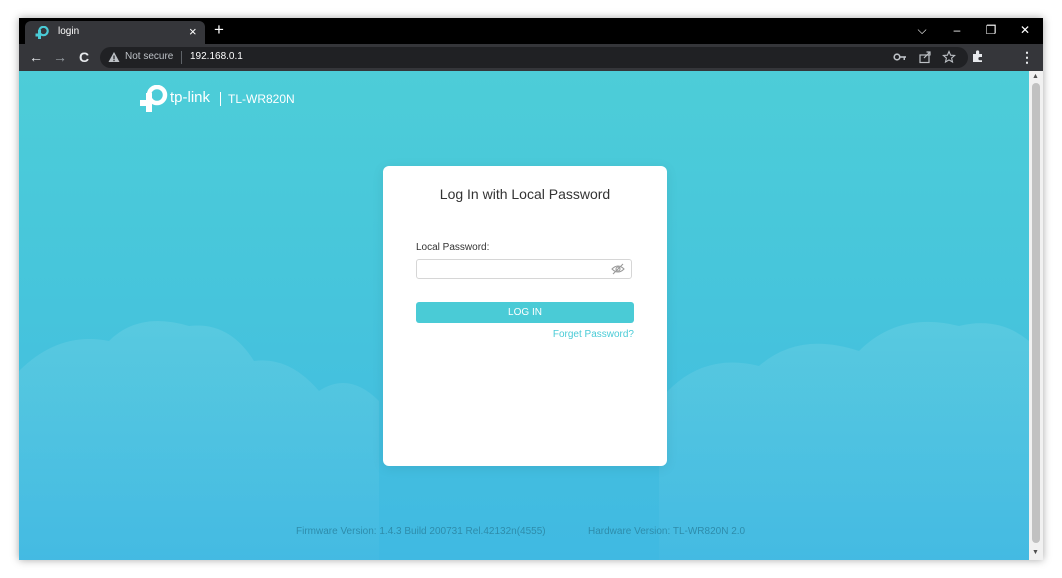 This screenshot has height=578, width=1062. Describe the element at coordinates (1035, 76) in the screenshot. I see `scroll-up-icon: ▲` at that location.